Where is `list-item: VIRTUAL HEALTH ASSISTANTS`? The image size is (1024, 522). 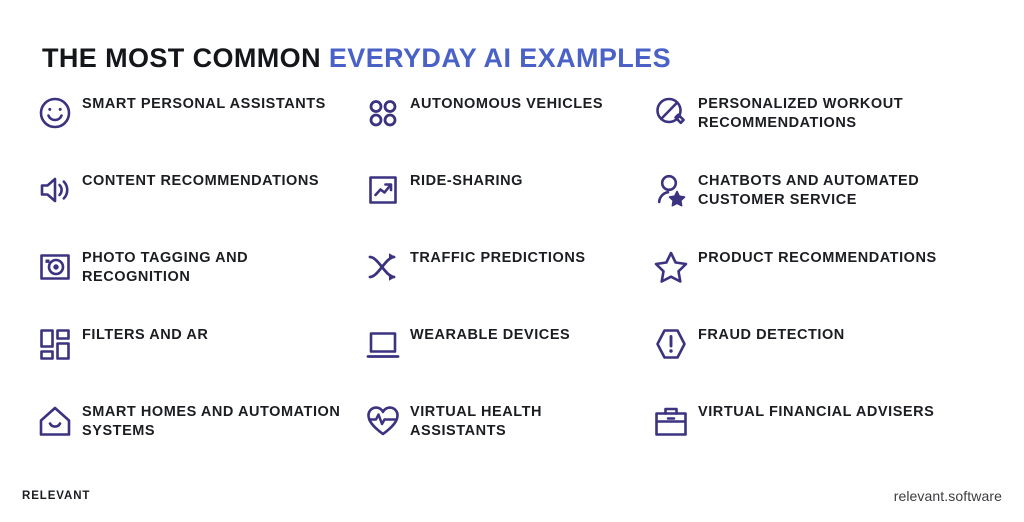 list-item: VIRTUAL HEALTH ASSISTANTS is located at coordinates (508, 434).